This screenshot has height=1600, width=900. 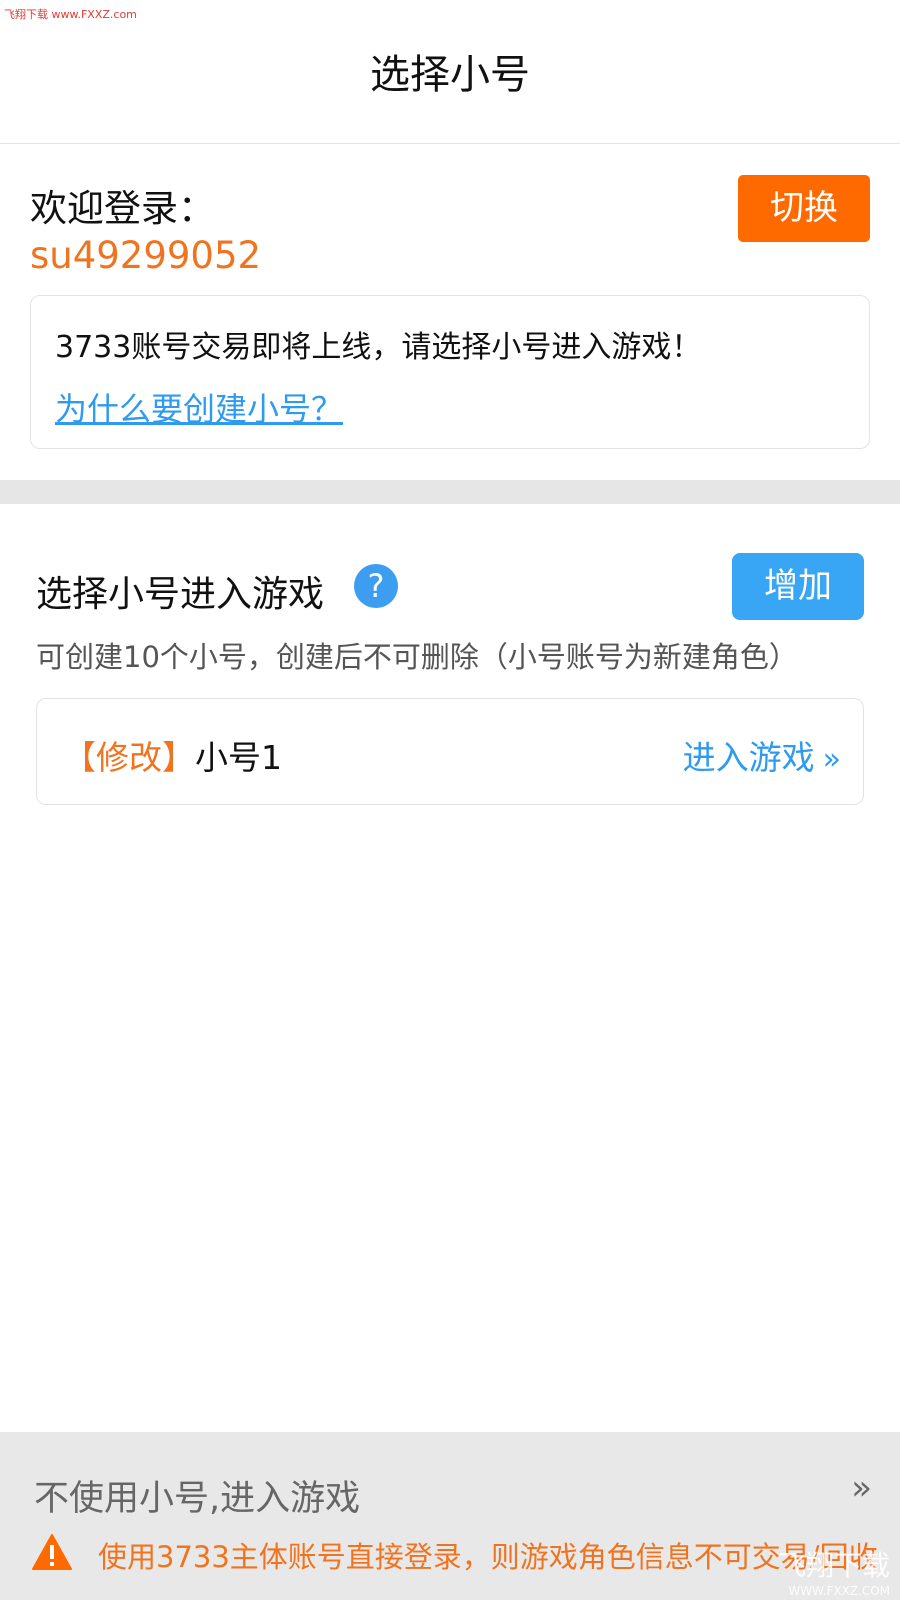 What do you see at coordinates (378, 347) in the screenshot?
I see `notice-text: 3733账号交易即将上线，请选择小号进入游戏！` at bounding box center [378, 347].